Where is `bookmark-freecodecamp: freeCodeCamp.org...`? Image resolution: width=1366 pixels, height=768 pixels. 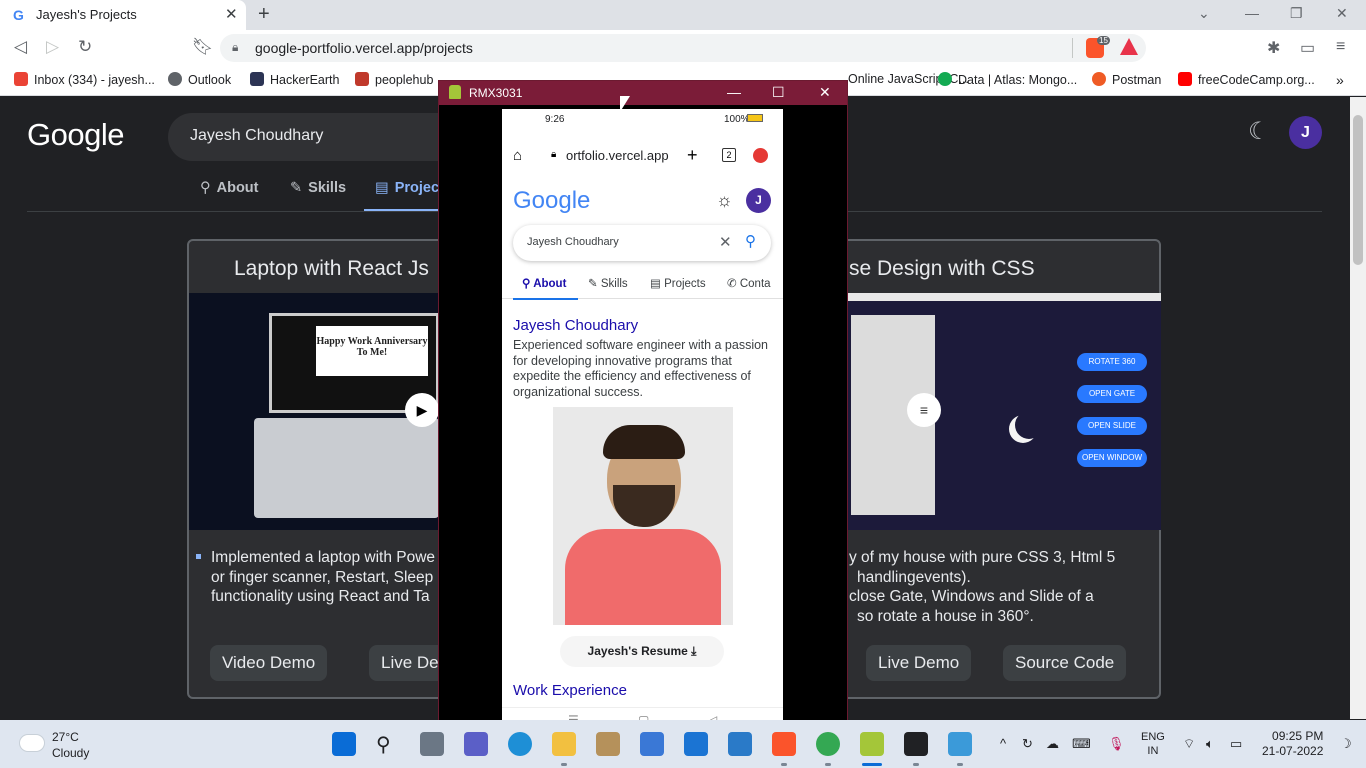
bookmark-freecodecamp: freeCodeCamp.org... is located at coordinates (1246, 79).